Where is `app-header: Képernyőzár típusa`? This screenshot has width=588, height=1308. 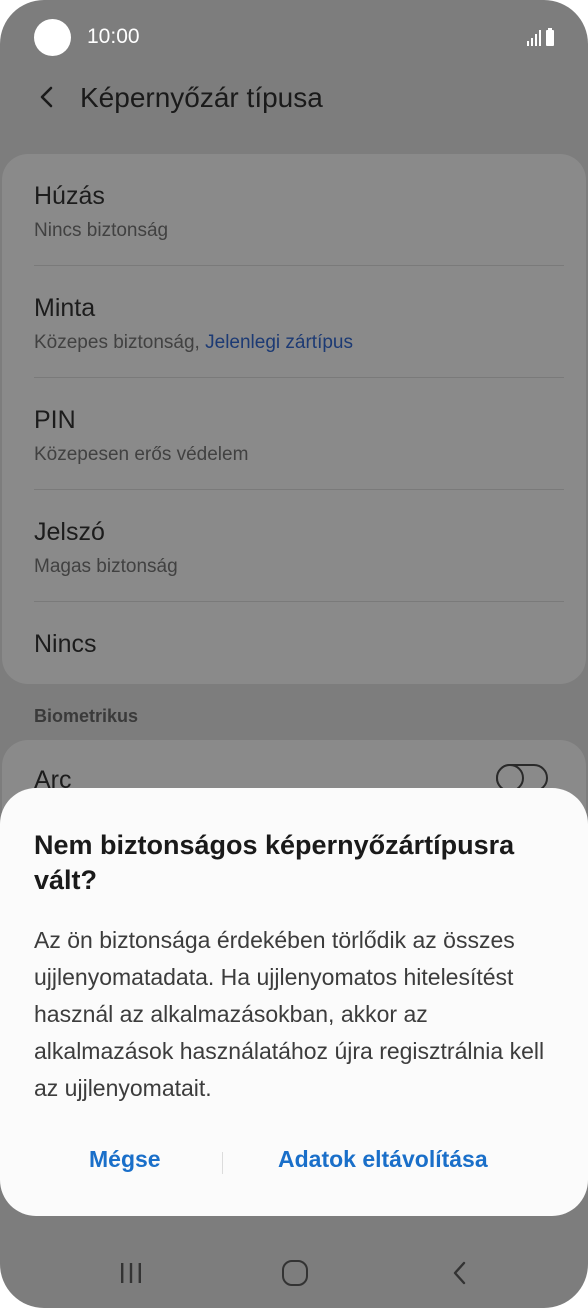 app-header: Képernyőzár típusa is located at coordinates (294, 99).